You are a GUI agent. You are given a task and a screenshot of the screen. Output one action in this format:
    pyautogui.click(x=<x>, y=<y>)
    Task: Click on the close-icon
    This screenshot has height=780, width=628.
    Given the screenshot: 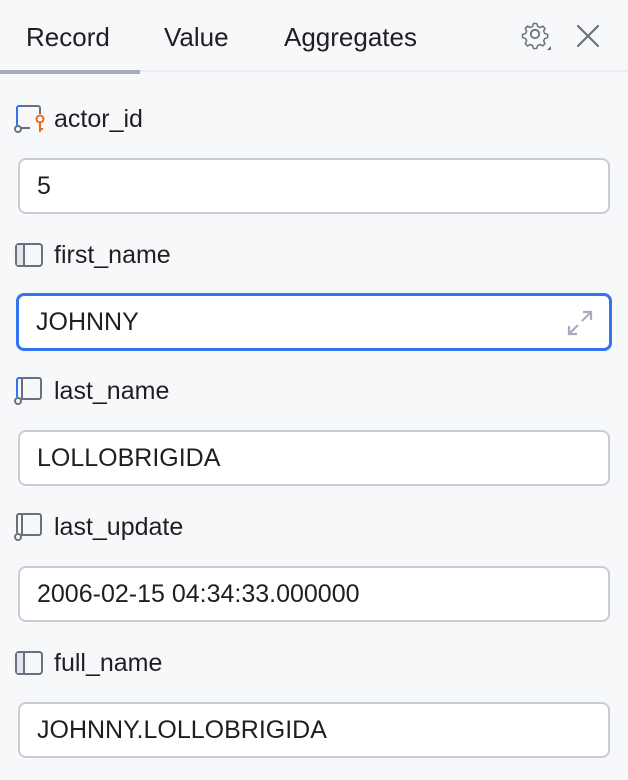 What is the action you would take?
    pyautogui.click(x=588, y=36)
    